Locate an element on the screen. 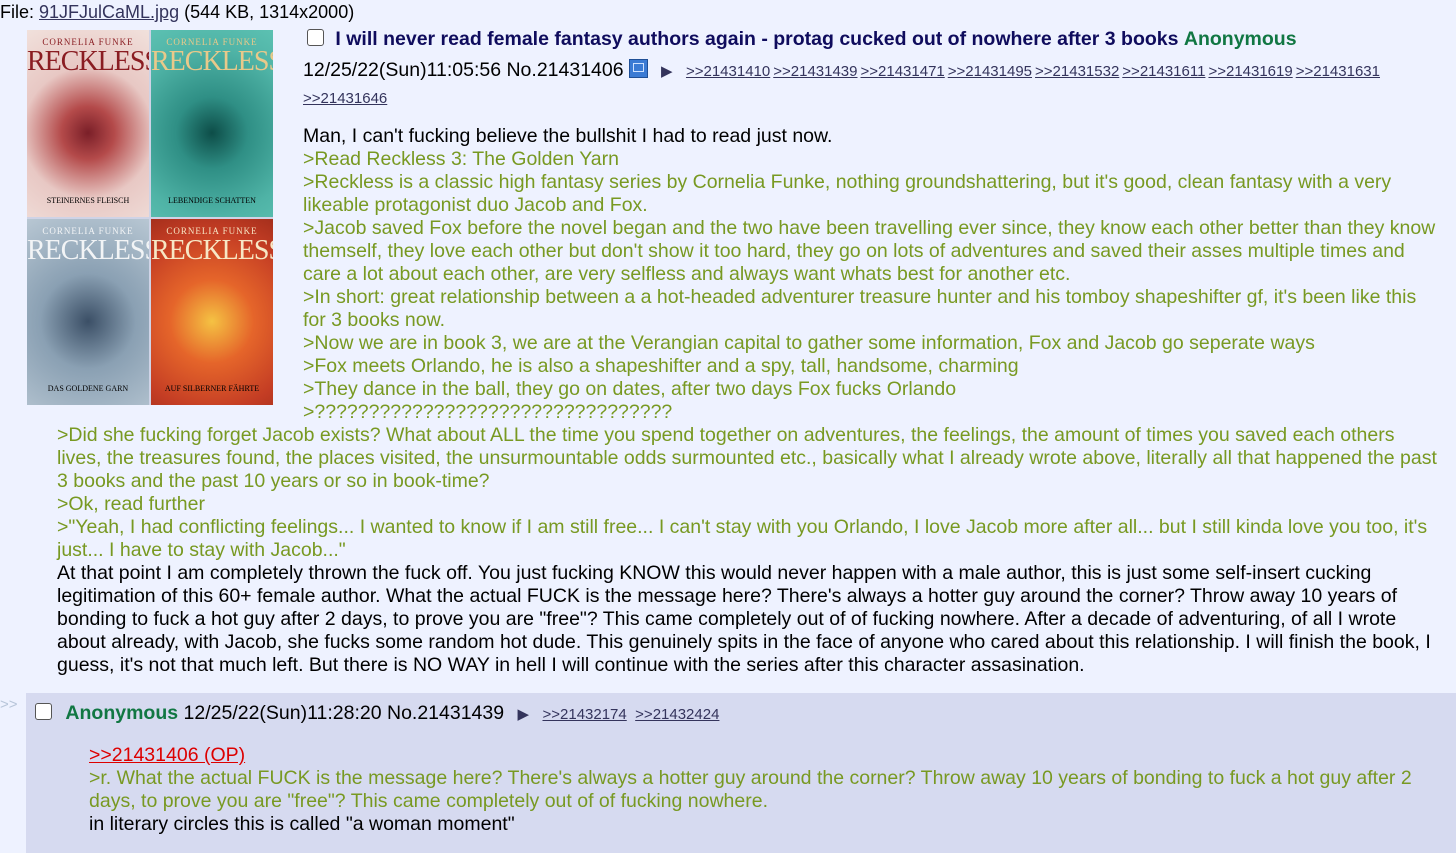 The height and width of the screenshot is (853, 1456). backlink: >>21431439 is located at coordinates (815, 71).